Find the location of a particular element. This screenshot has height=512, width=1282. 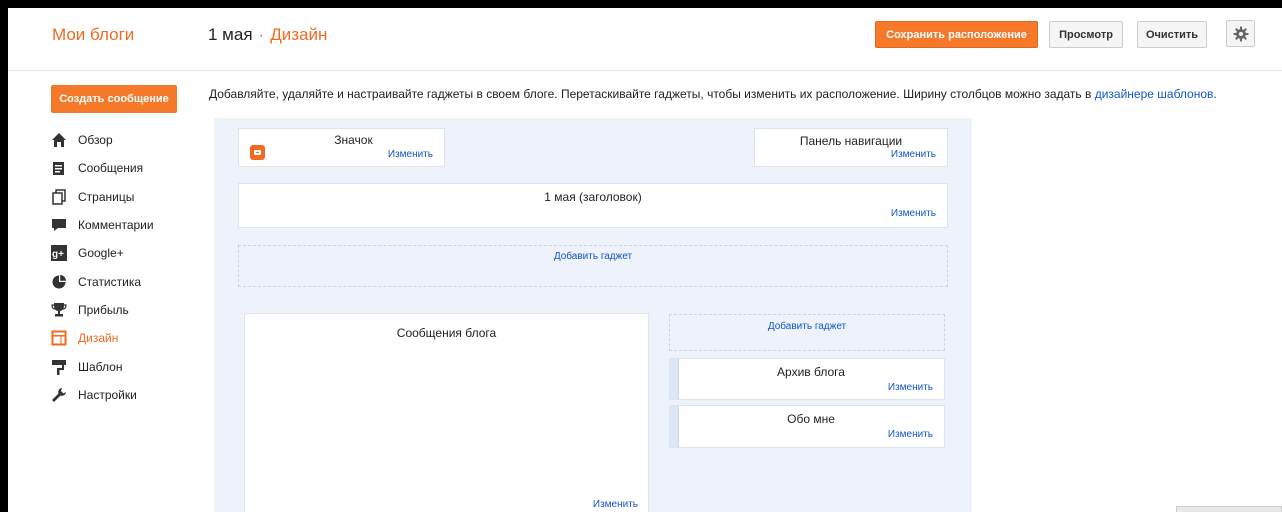

sidebar-item-label: Google+ is located at coordinates (101, 253).